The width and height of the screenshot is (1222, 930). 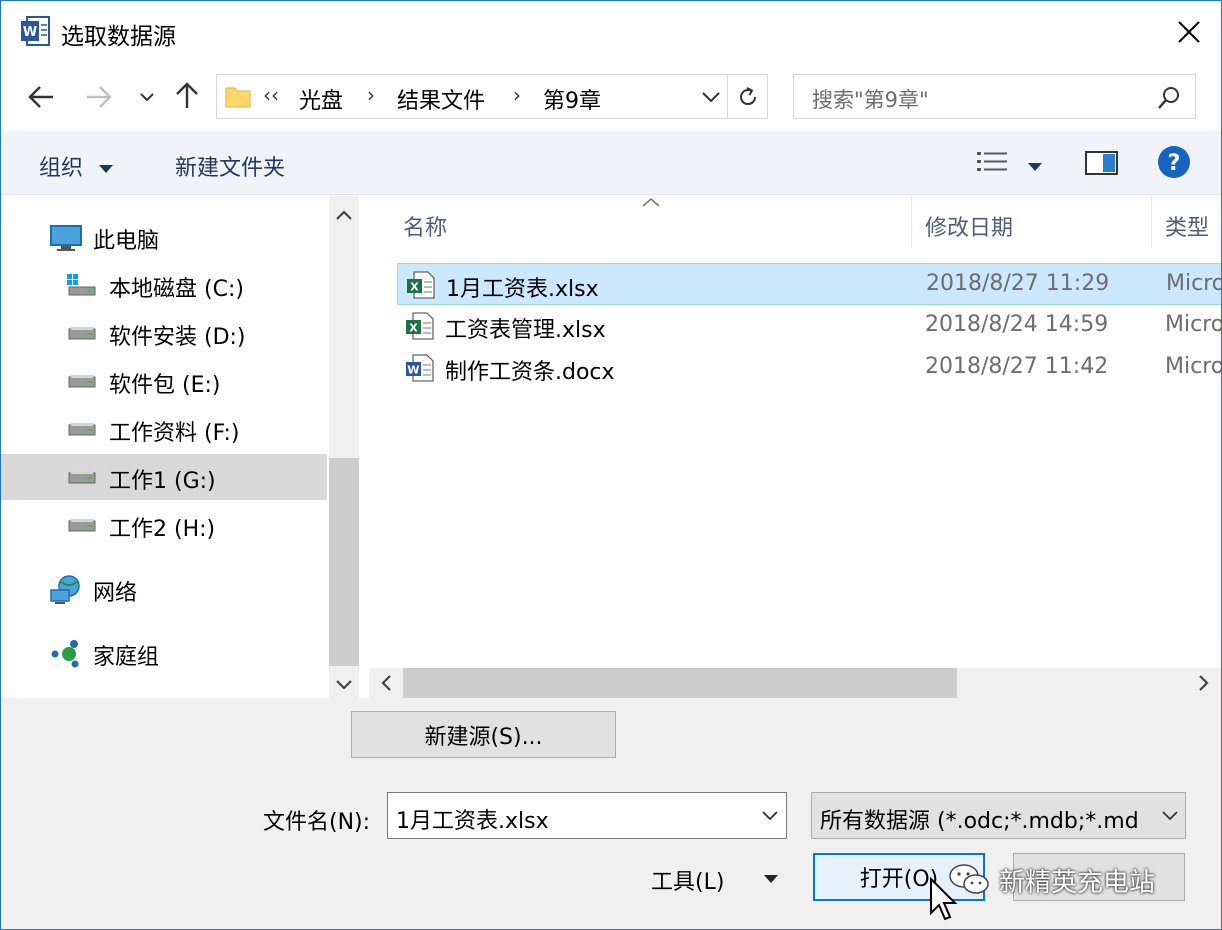 What do you see at coordinates (187, 95) in the screenshot?
I see `up-button` at bounding box center [187, 95].